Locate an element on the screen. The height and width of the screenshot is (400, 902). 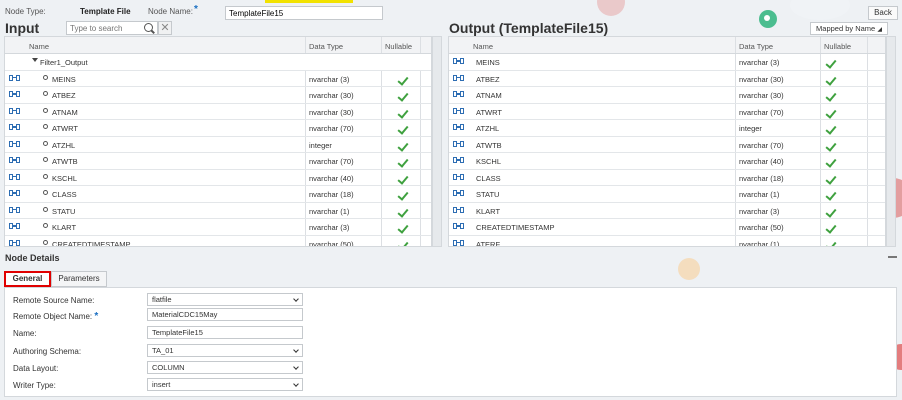
field-name: CREATEDTIMESTAMP is located at coordinates (91, 243).